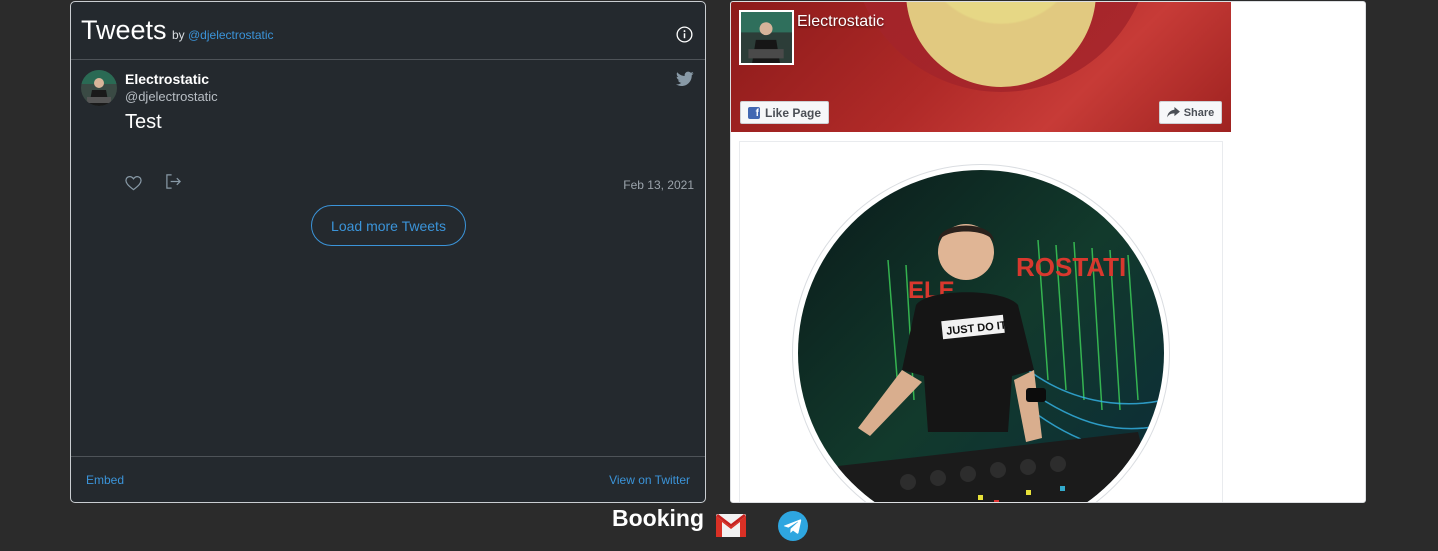 The image size is (1438, 551). What do you see at coordinates (178, 35) in the screenshot?
I see `twitter-by-label: by` at bounding box center [178, 35].